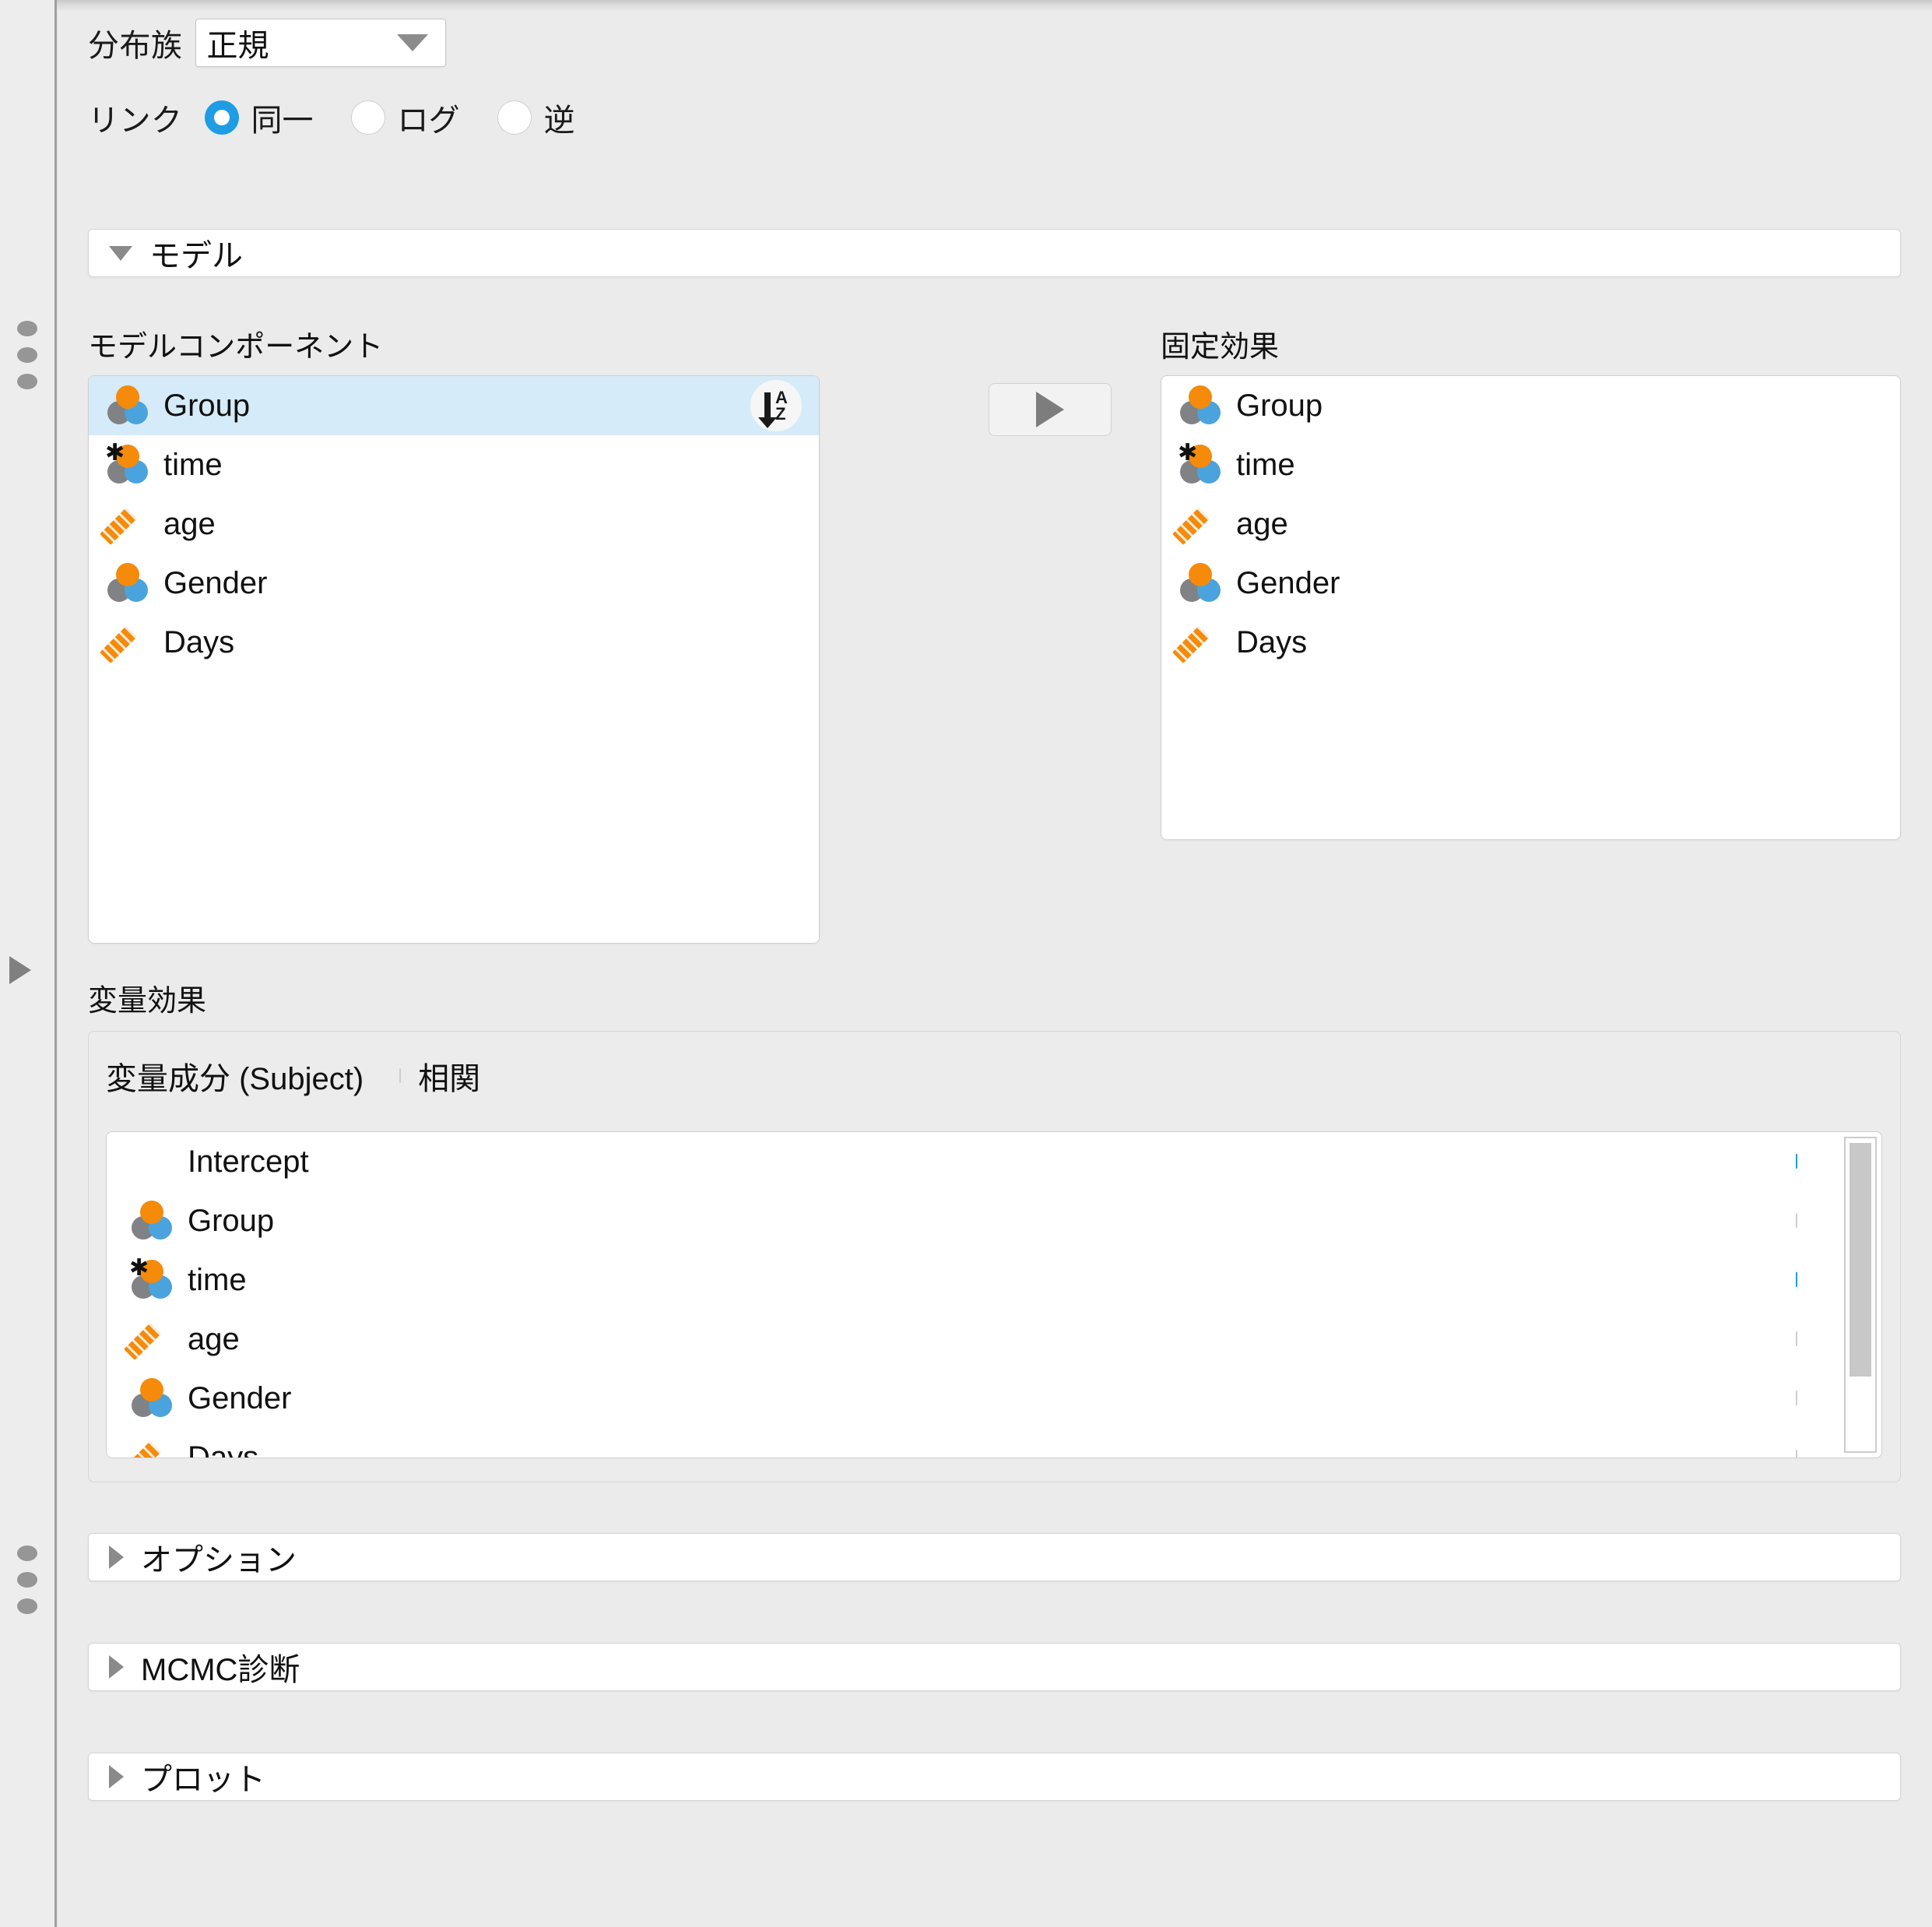  I want to click on link-option-identity: 同一, so click(259, 117).